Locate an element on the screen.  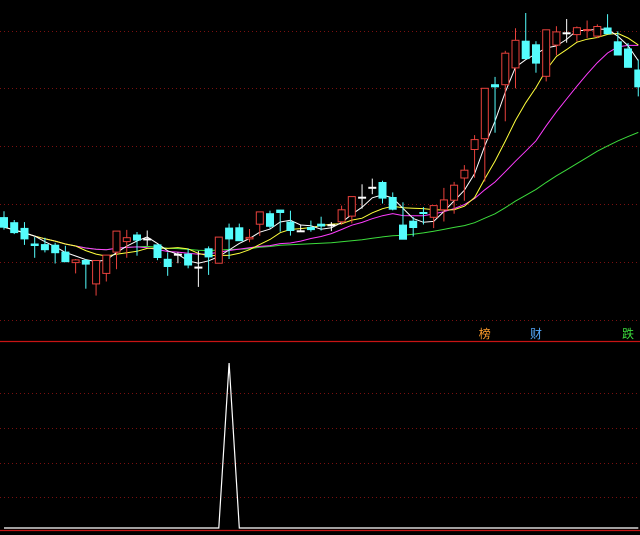
marker-tag: 榜 is located at coordinates (485, 333).